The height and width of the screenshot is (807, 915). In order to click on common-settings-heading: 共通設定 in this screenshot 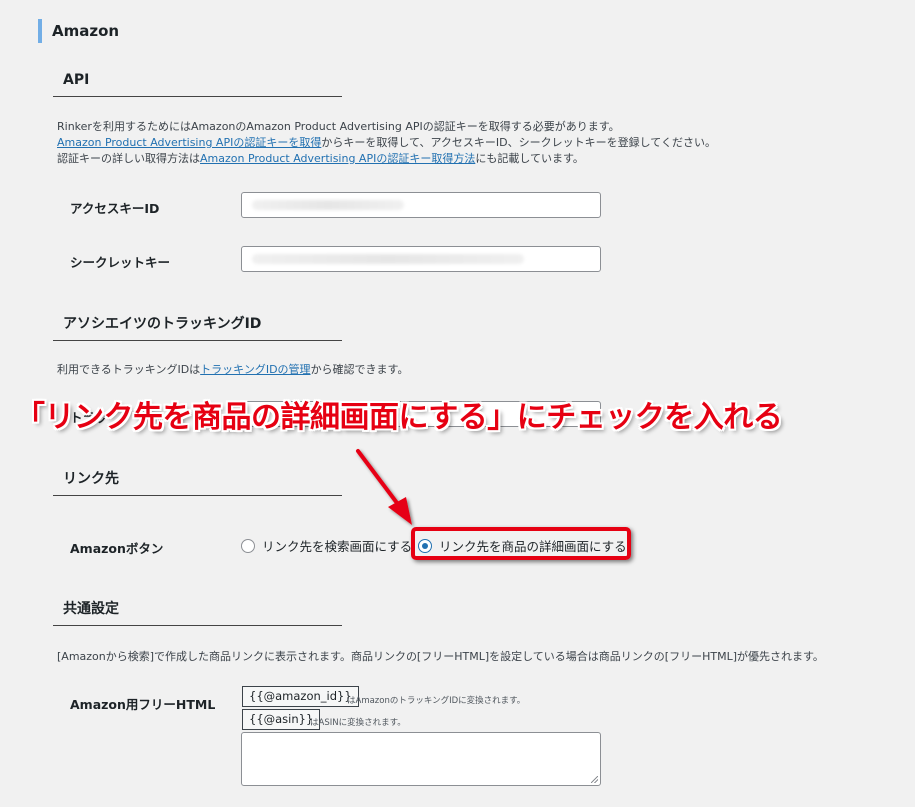, I will do `click(197, 609)`.